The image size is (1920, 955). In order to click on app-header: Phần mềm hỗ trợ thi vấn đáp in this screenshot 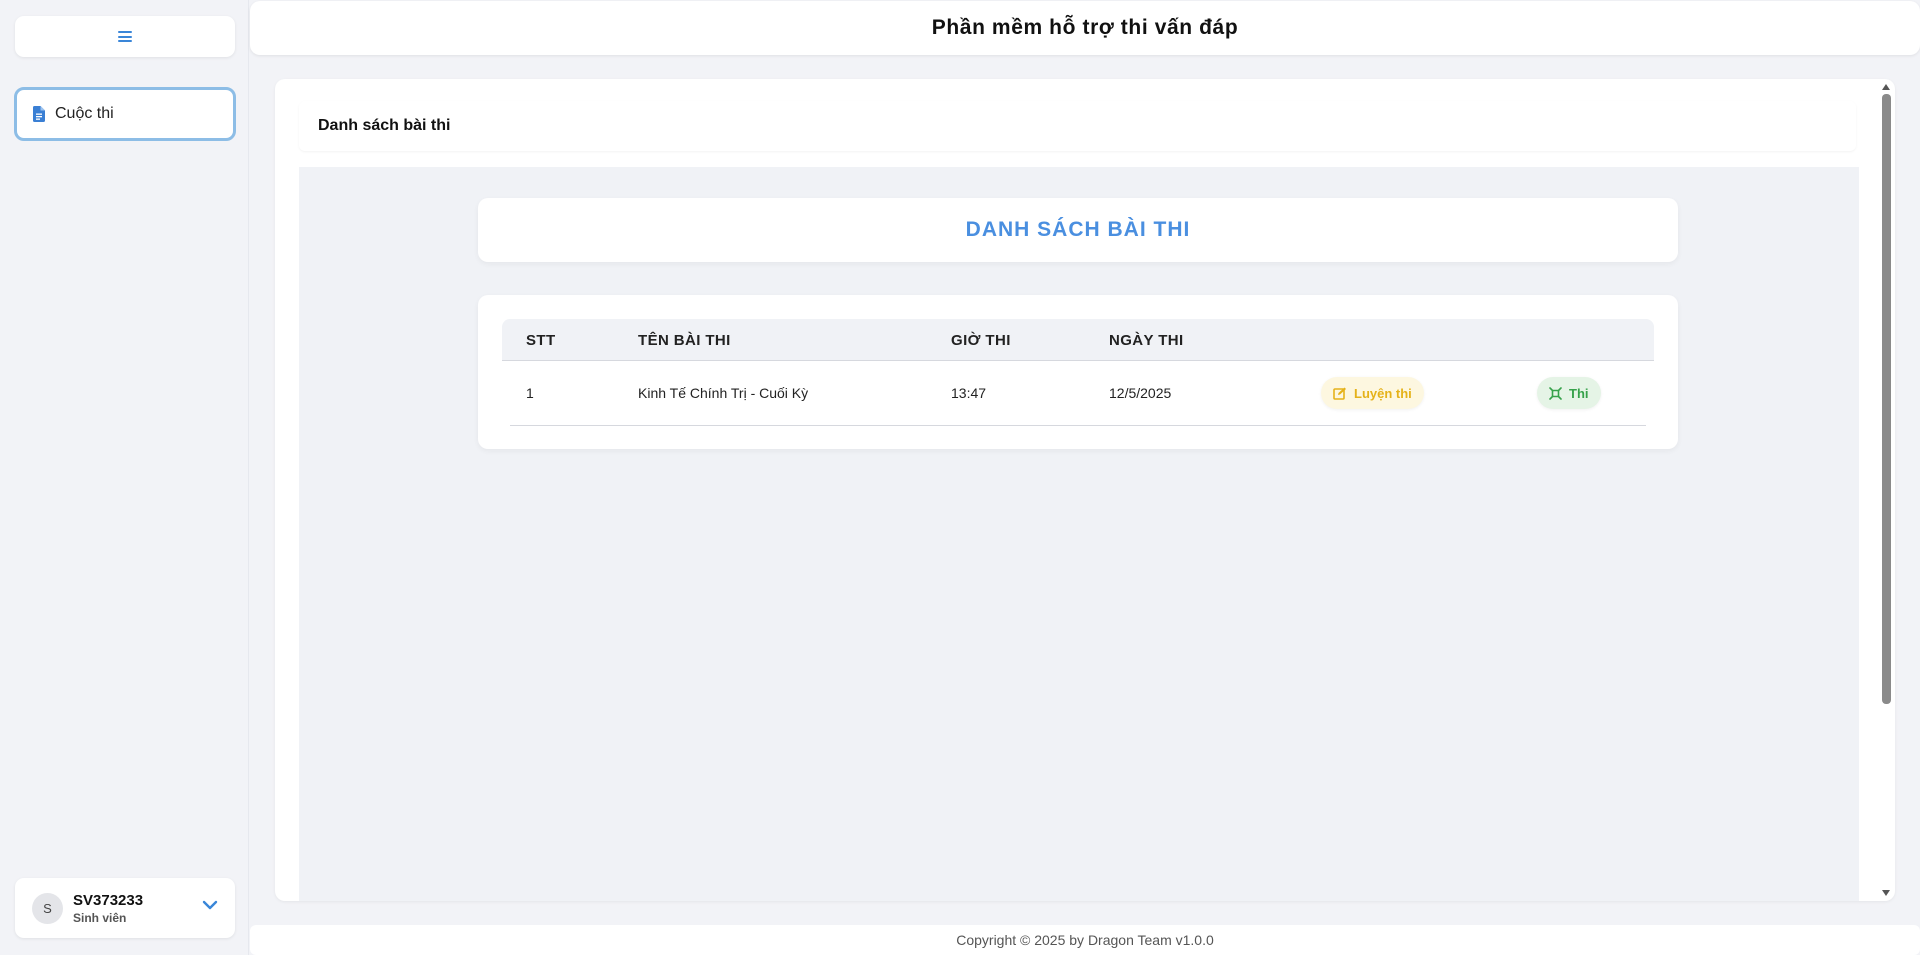, I will do `click(1085, 28)`.